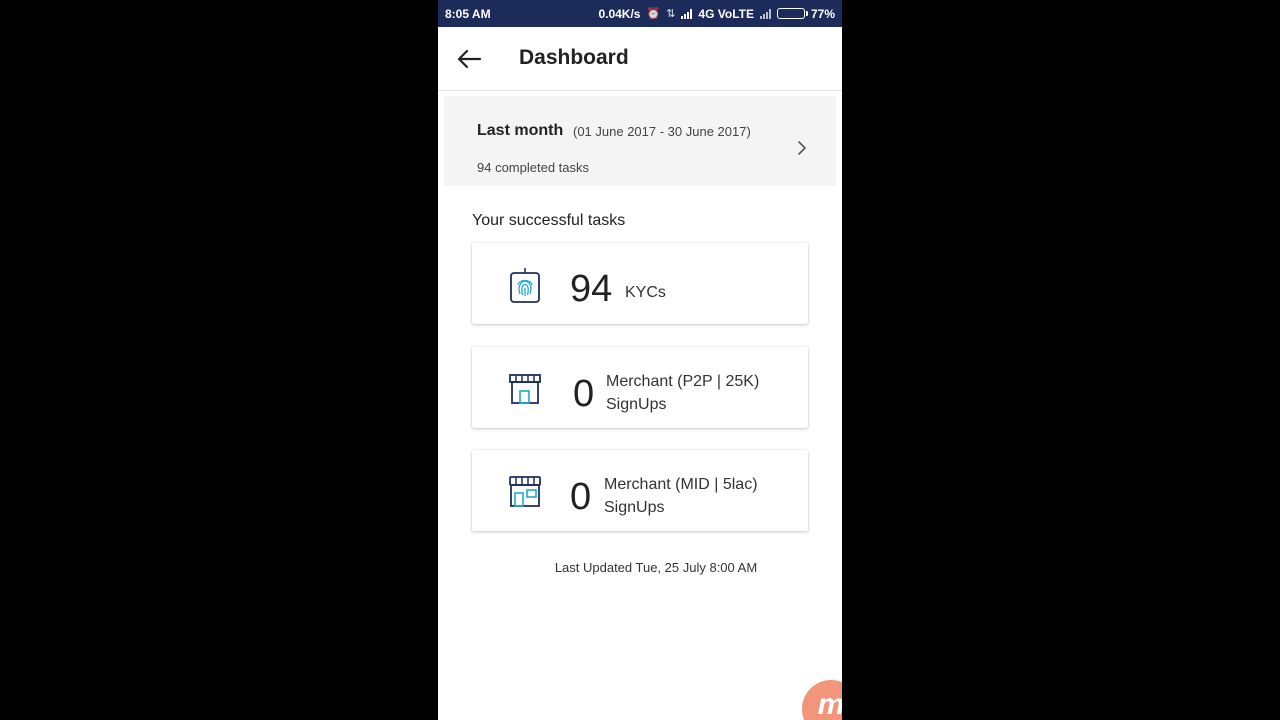 The height and width of the screenshot is (720, 1280). Describe the element at coordinates (822, 700) in the screenshot. I see `recorder-watermark-logo: m` at that location.